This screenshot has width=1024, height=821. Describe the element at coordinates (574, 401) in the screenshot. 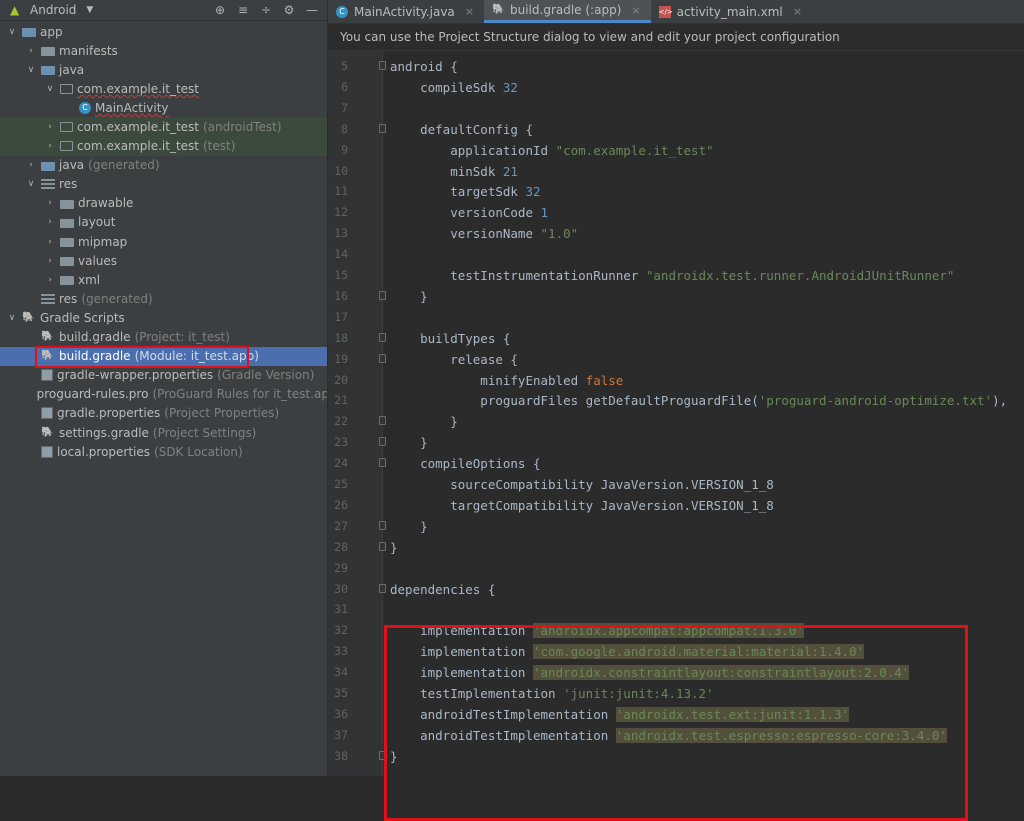

I see `code-token: proguardFiles getDefaultProguardFile(` at that location.